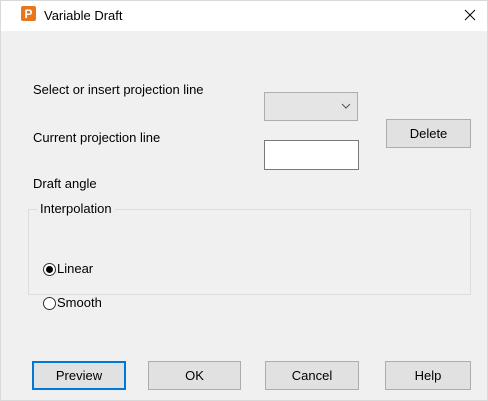 Image resolution: width=488 pixels, height=401 pixels. I want to click on cancel-button: Cancel, so click(312, 375).